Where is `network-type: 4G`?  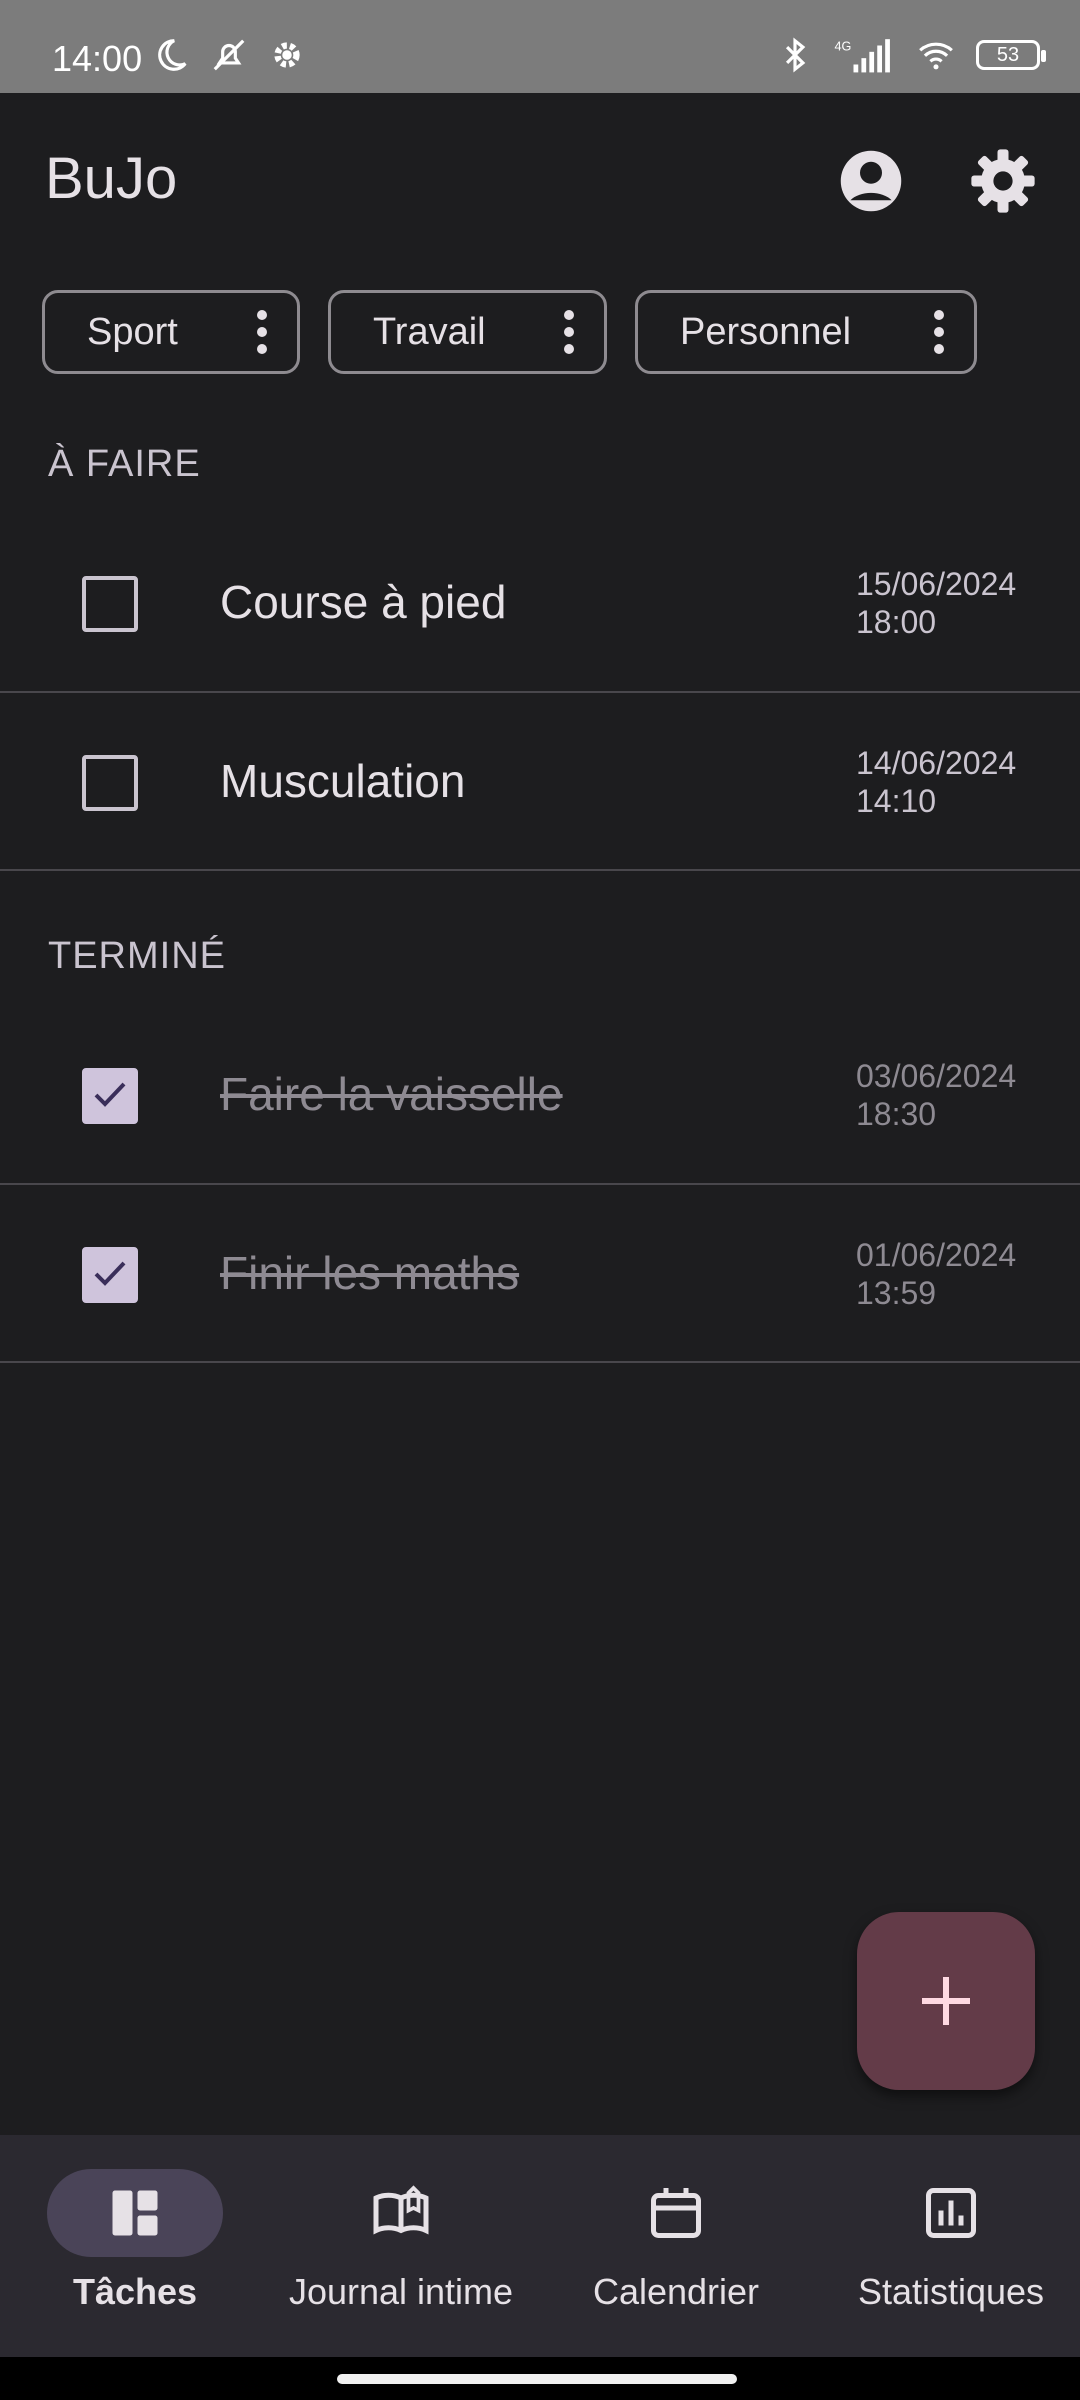 network-type: 4G is located at coordinates (843, 46).